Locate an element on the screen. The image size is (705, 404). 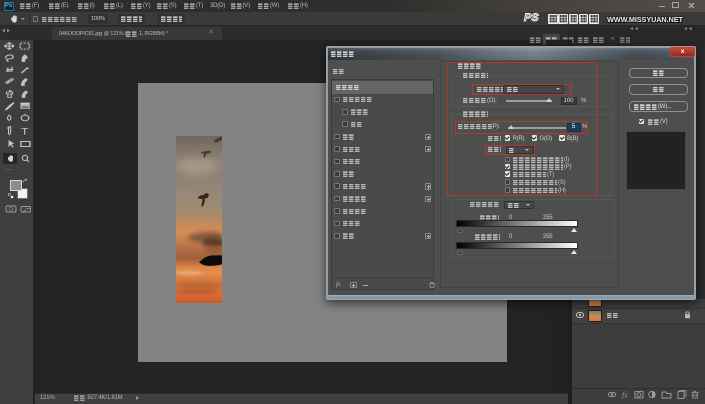
svg-text: fx is located at coordinates (625, 395).